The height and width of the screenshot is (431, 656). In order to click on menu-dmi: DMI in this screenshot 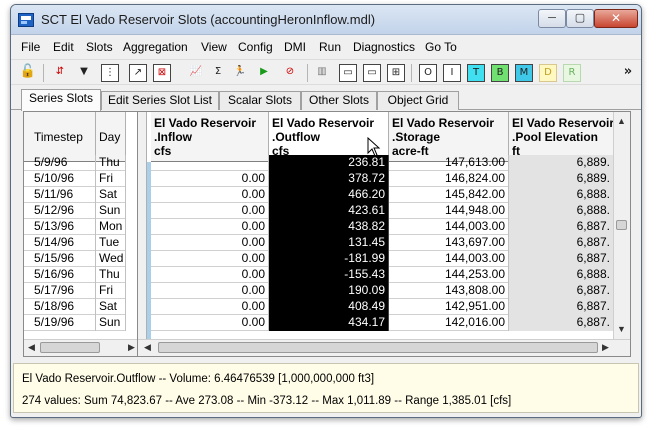, I will do `click(295, 47)`.